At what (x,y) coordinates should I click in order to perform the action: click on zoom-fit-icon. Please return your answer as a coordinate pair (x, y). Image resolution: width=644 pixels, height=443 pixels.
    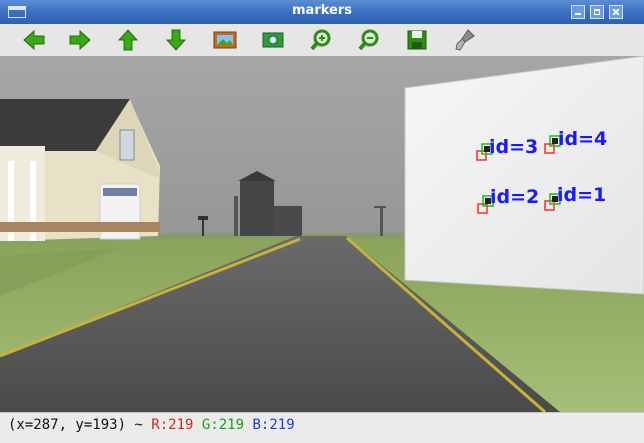
    Looking at the image, I should click on (273, 40).